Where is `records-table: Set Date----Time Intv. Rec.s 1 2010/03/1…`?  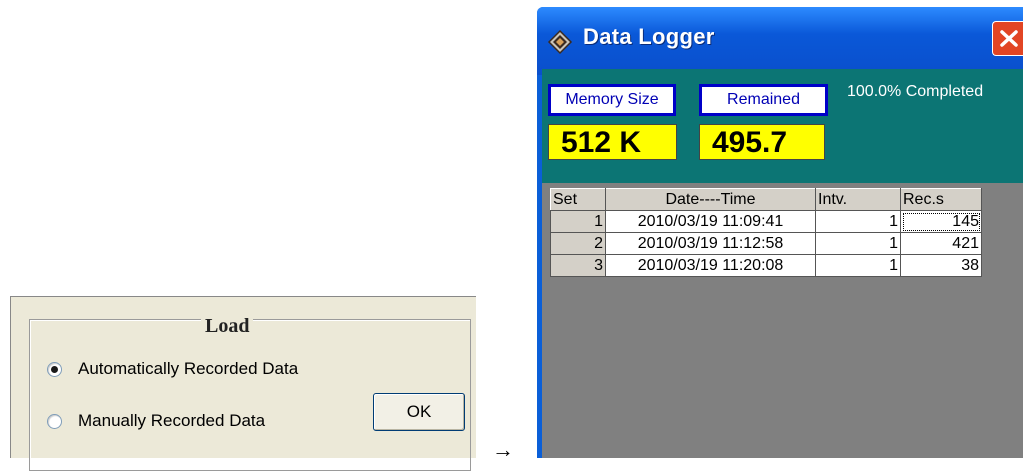 records-table: Set Date----Time Intv. Rec.s 1 2010/03/1… is located at coordinates (766, 232).